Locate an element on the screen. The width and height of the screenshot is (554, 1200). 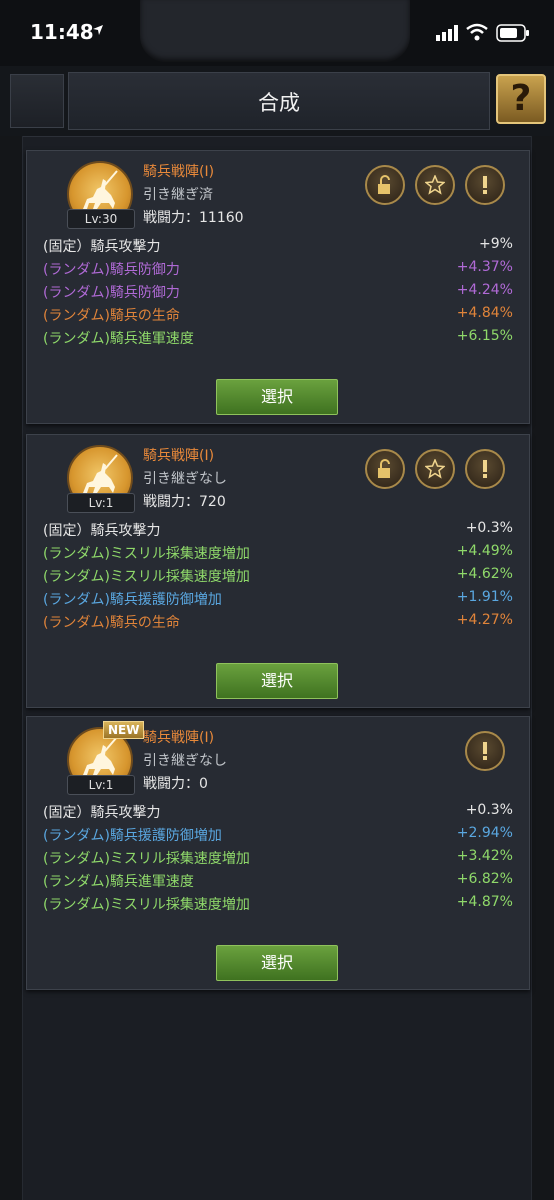
stat-row: (ランダム)騎兵進軍速度 +6.15% is located at coordinates (278, 337).